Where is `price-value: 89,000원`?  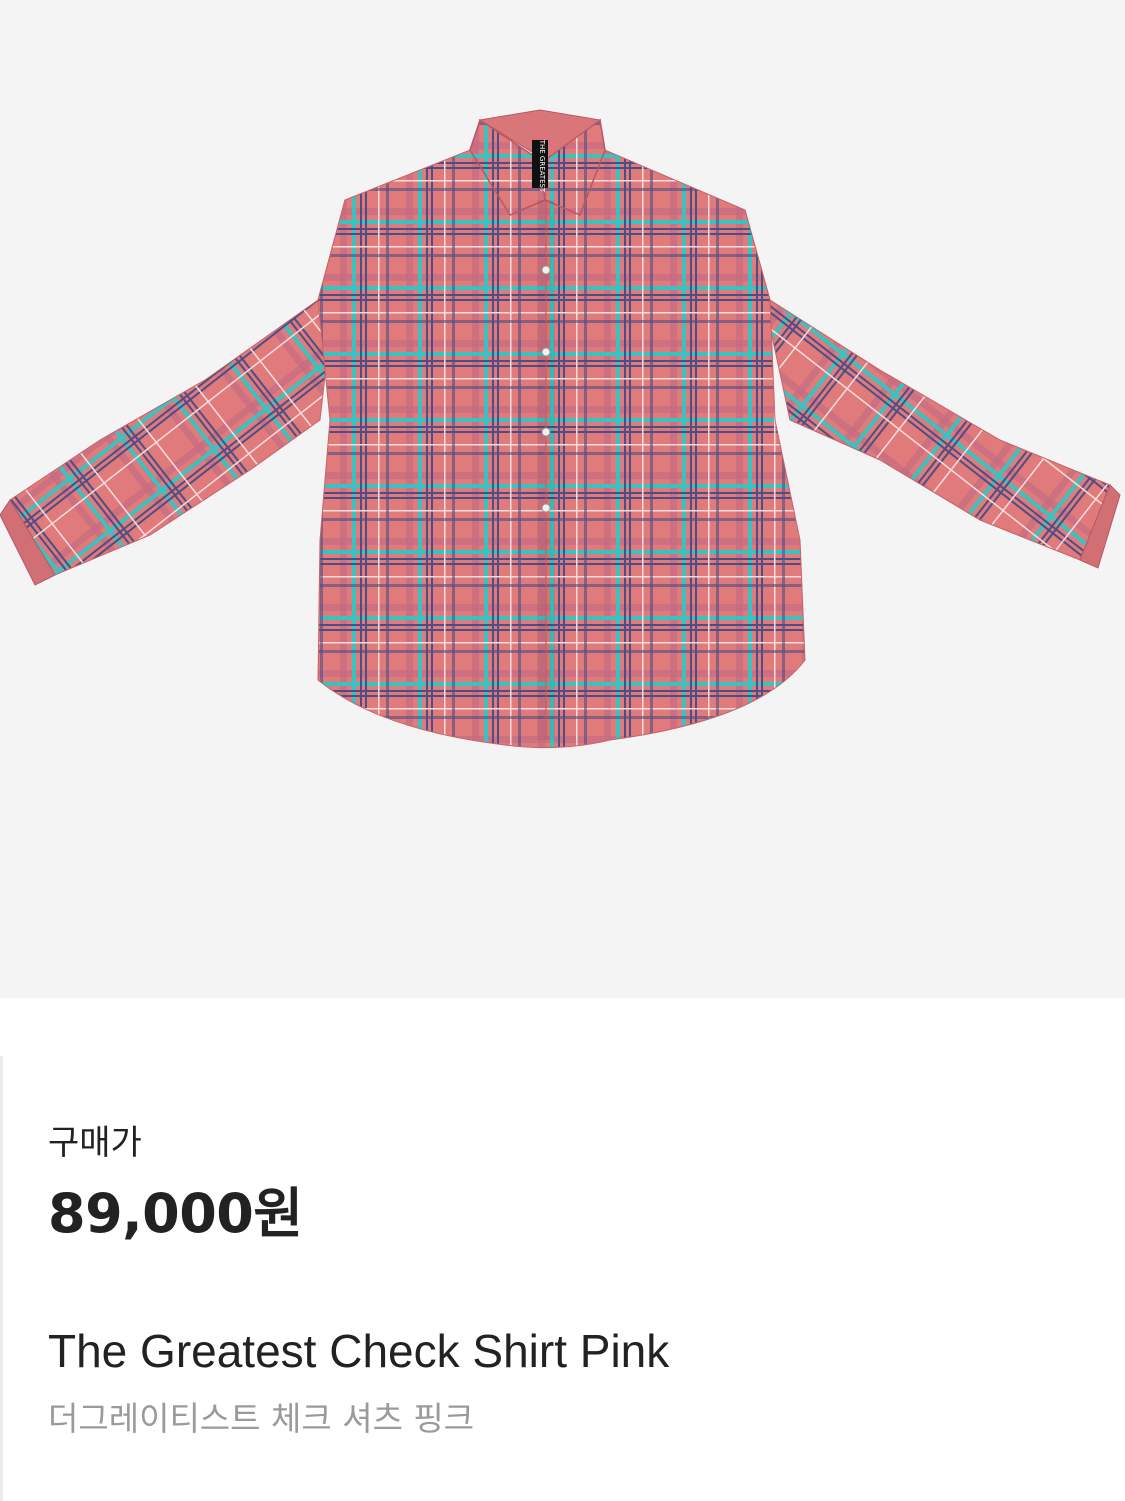 price-value: 89,000원 is located at coordinates (175, 1213).